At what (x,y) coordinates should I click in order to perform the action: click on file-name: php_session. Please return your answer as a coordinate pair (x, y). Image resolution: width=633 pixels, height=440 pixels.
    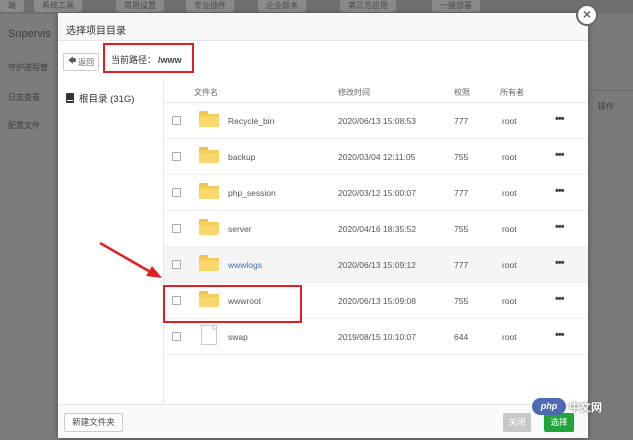
    Looking at the image, I should click on (252, 193).